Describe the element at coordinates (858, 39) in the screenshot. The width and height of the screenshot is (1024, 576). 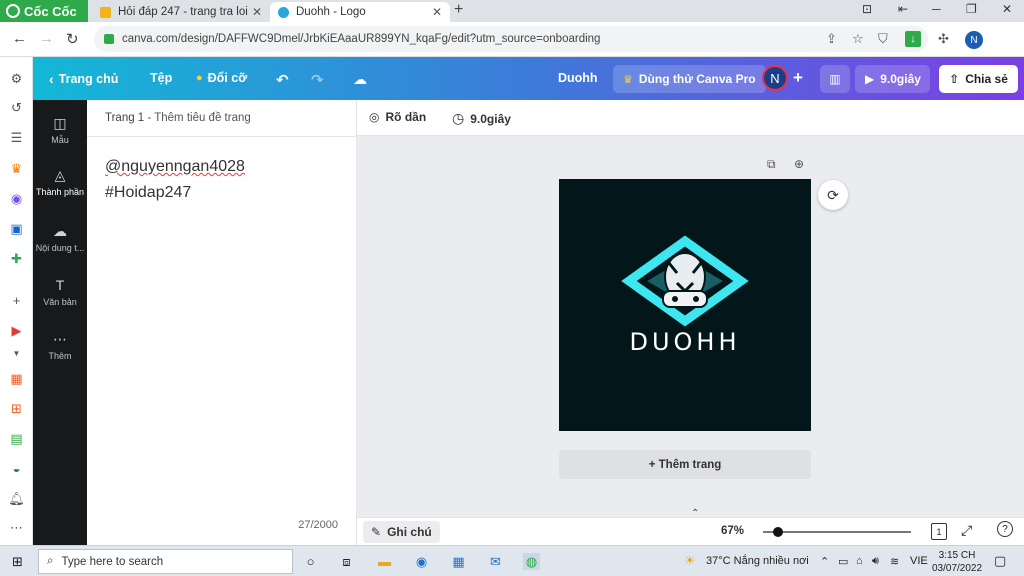
I see `bookmark-star-icon: ☆` at that location.